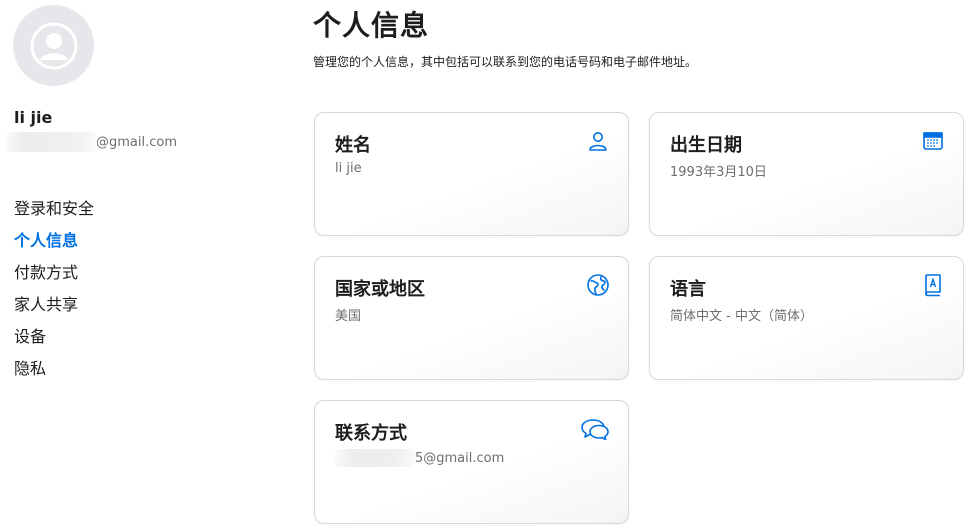  I want to click on page-description: 管理您的个人信息，其中包括可以联系到您的电话号码和电子邮件地址。, so click(505, 62).